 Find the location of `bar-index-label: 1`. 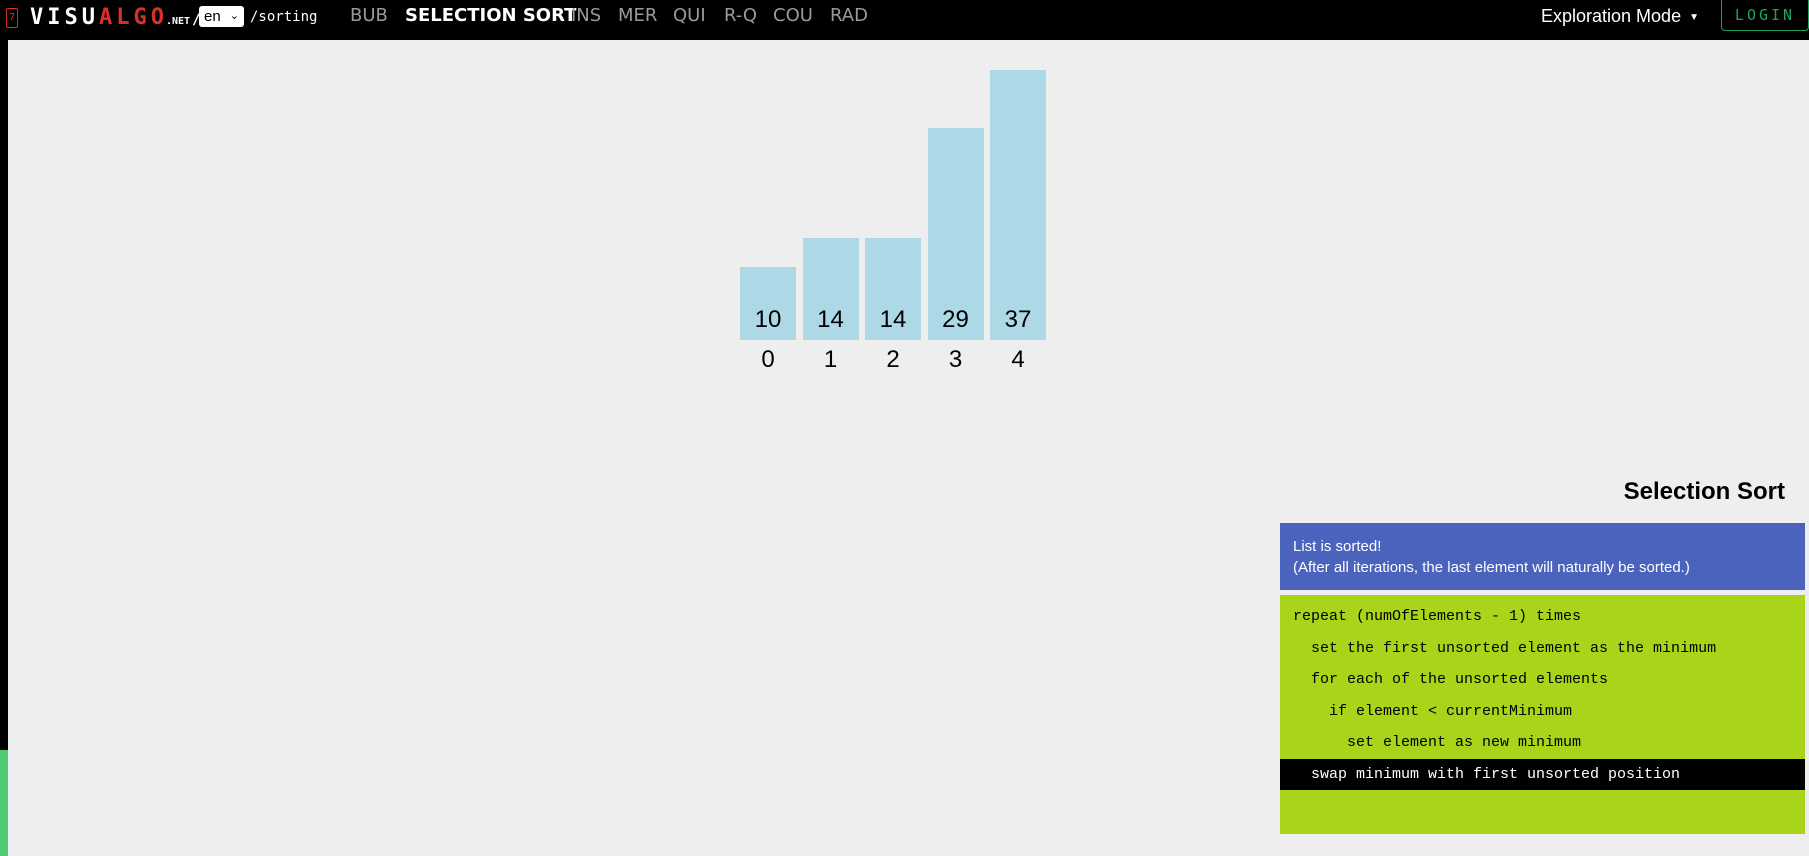

bar-index-label: 1 is located at coordinates (830, 359).